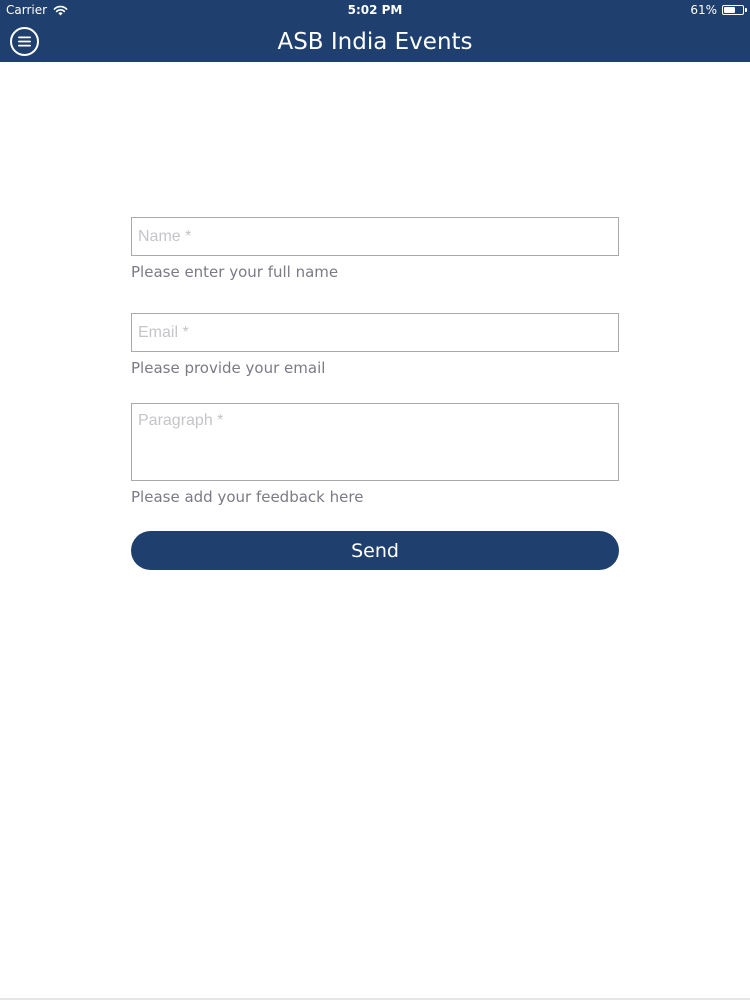 The image size is (750, 1000). Describe the element at coordinates (375, 42) in the screenshot. I see `page-title: ASB India Events` at that location.